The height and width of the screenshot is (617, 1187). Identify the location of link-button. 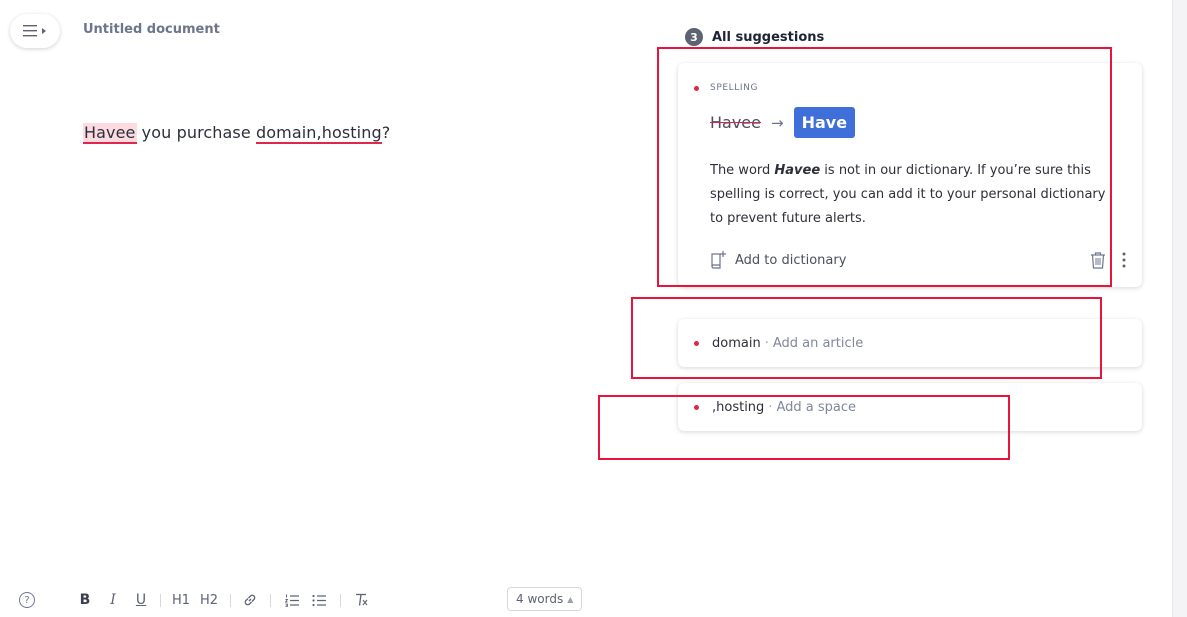
(250, 600).